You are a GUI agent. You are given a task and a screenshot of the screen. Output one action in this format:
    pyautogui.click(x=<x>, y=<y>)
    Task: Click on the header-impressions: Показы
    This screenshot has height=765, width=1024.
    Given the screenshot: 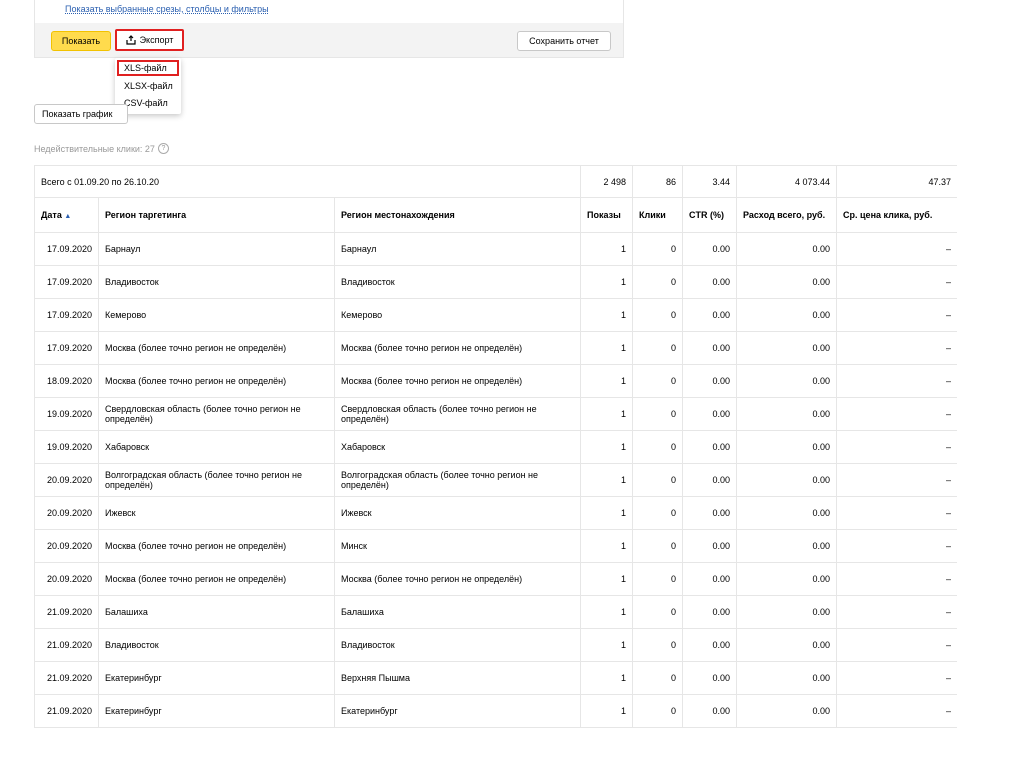 What is the action you would take?
    pyautogui.click(x=607, y=215)
    